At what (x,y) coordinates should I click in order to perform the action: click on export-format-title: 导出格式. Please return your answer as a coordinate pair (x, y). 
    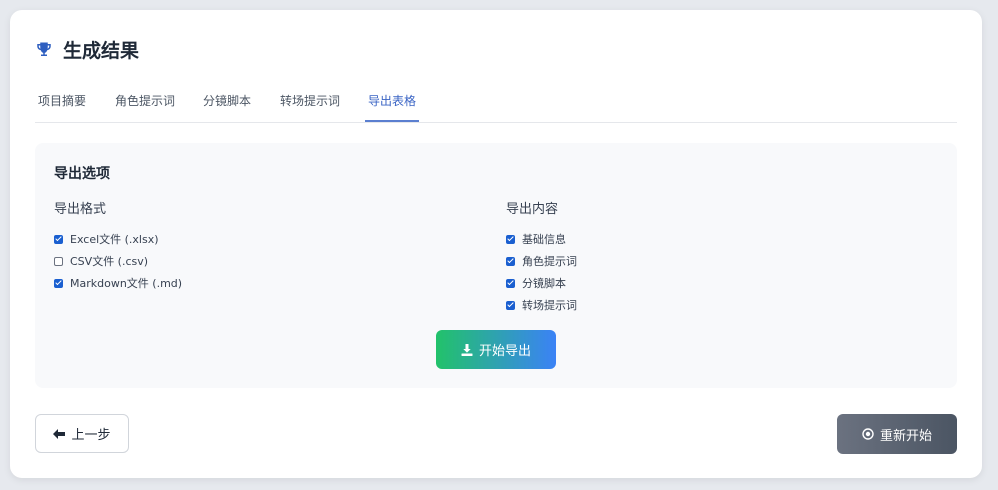
    Looking at the image, I should click on (80, 209).